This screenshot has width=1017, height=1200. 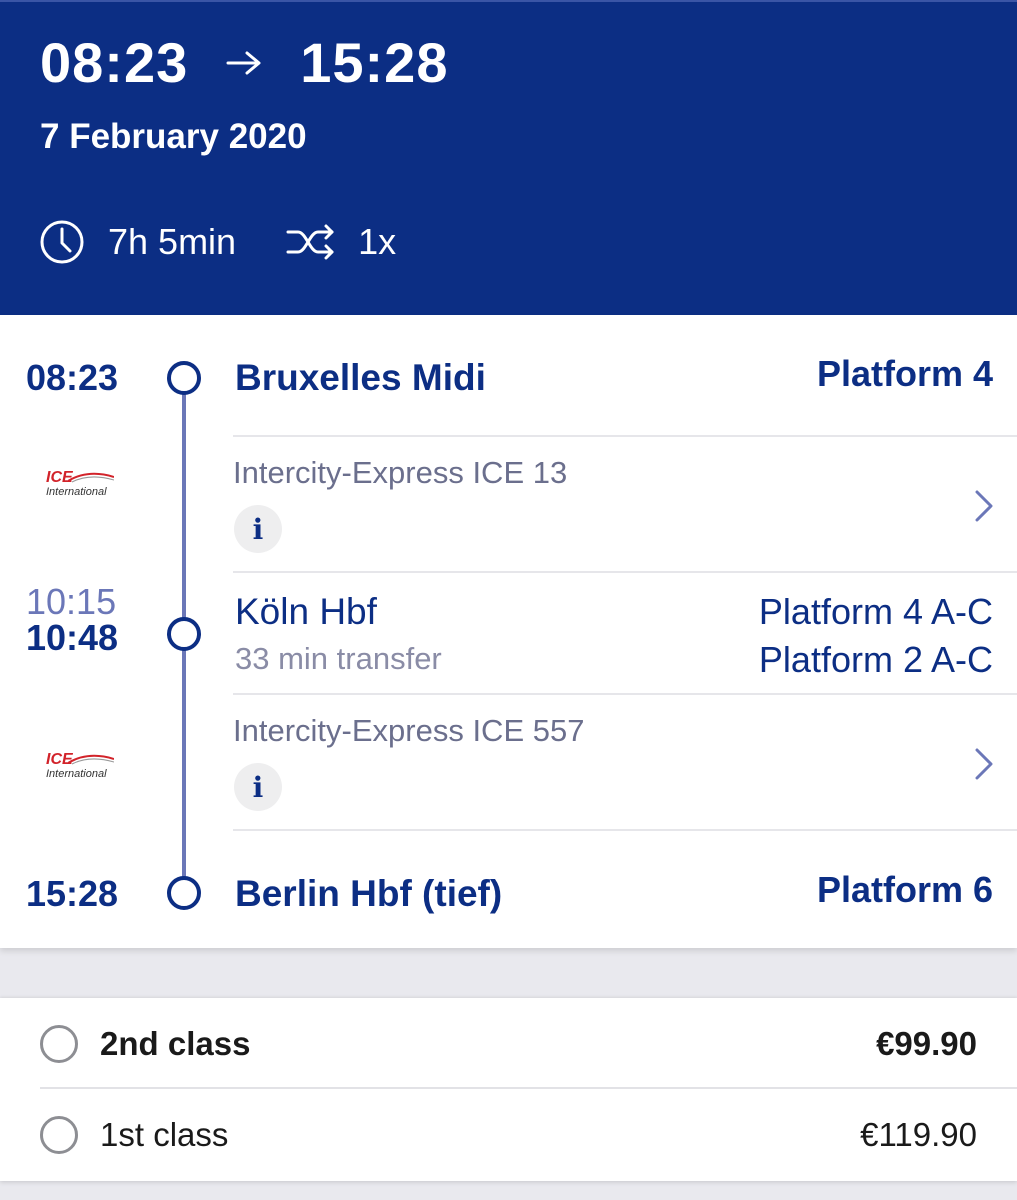 What do you see at coordinates (72, 637) in the screenshot?
I see `departure-time-transfer: 10:48` at bounding box center [72, 637].